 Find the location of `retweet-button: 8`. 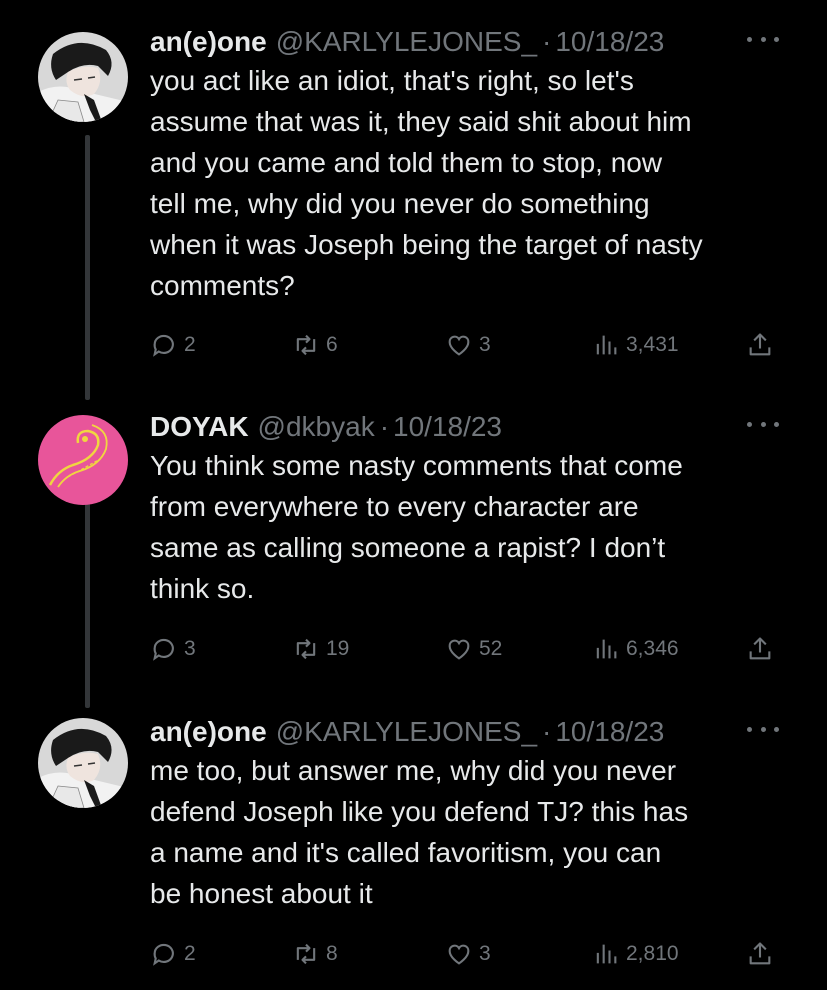

retweet-button: 8 is located at coordinates (315, 954).